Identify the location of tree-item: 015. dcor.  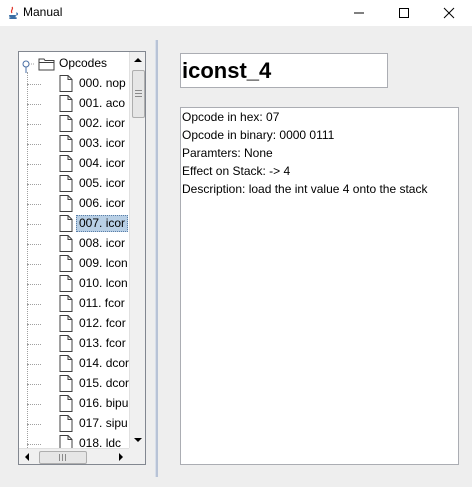
(78, 384).